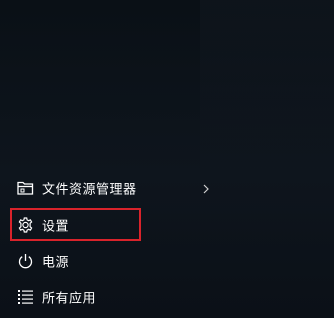 The image size is (334, 318). Describe the element at coordinates (25, 225) in the screenshot. I see `gear-icon` at that location.